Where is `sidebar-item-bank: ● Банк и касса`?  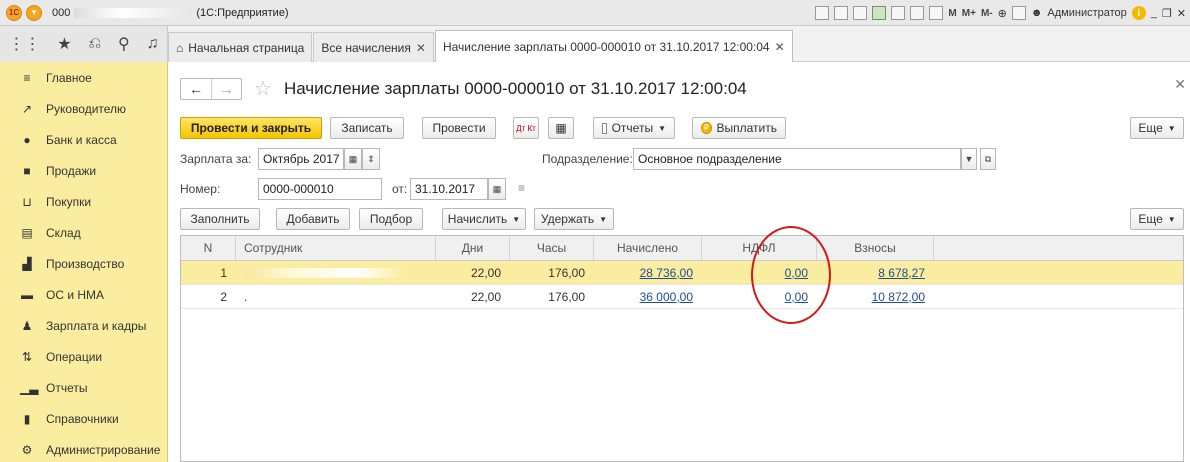 sidebar-item-bank: ● Банк и касса is located at coordinates (83, 139).